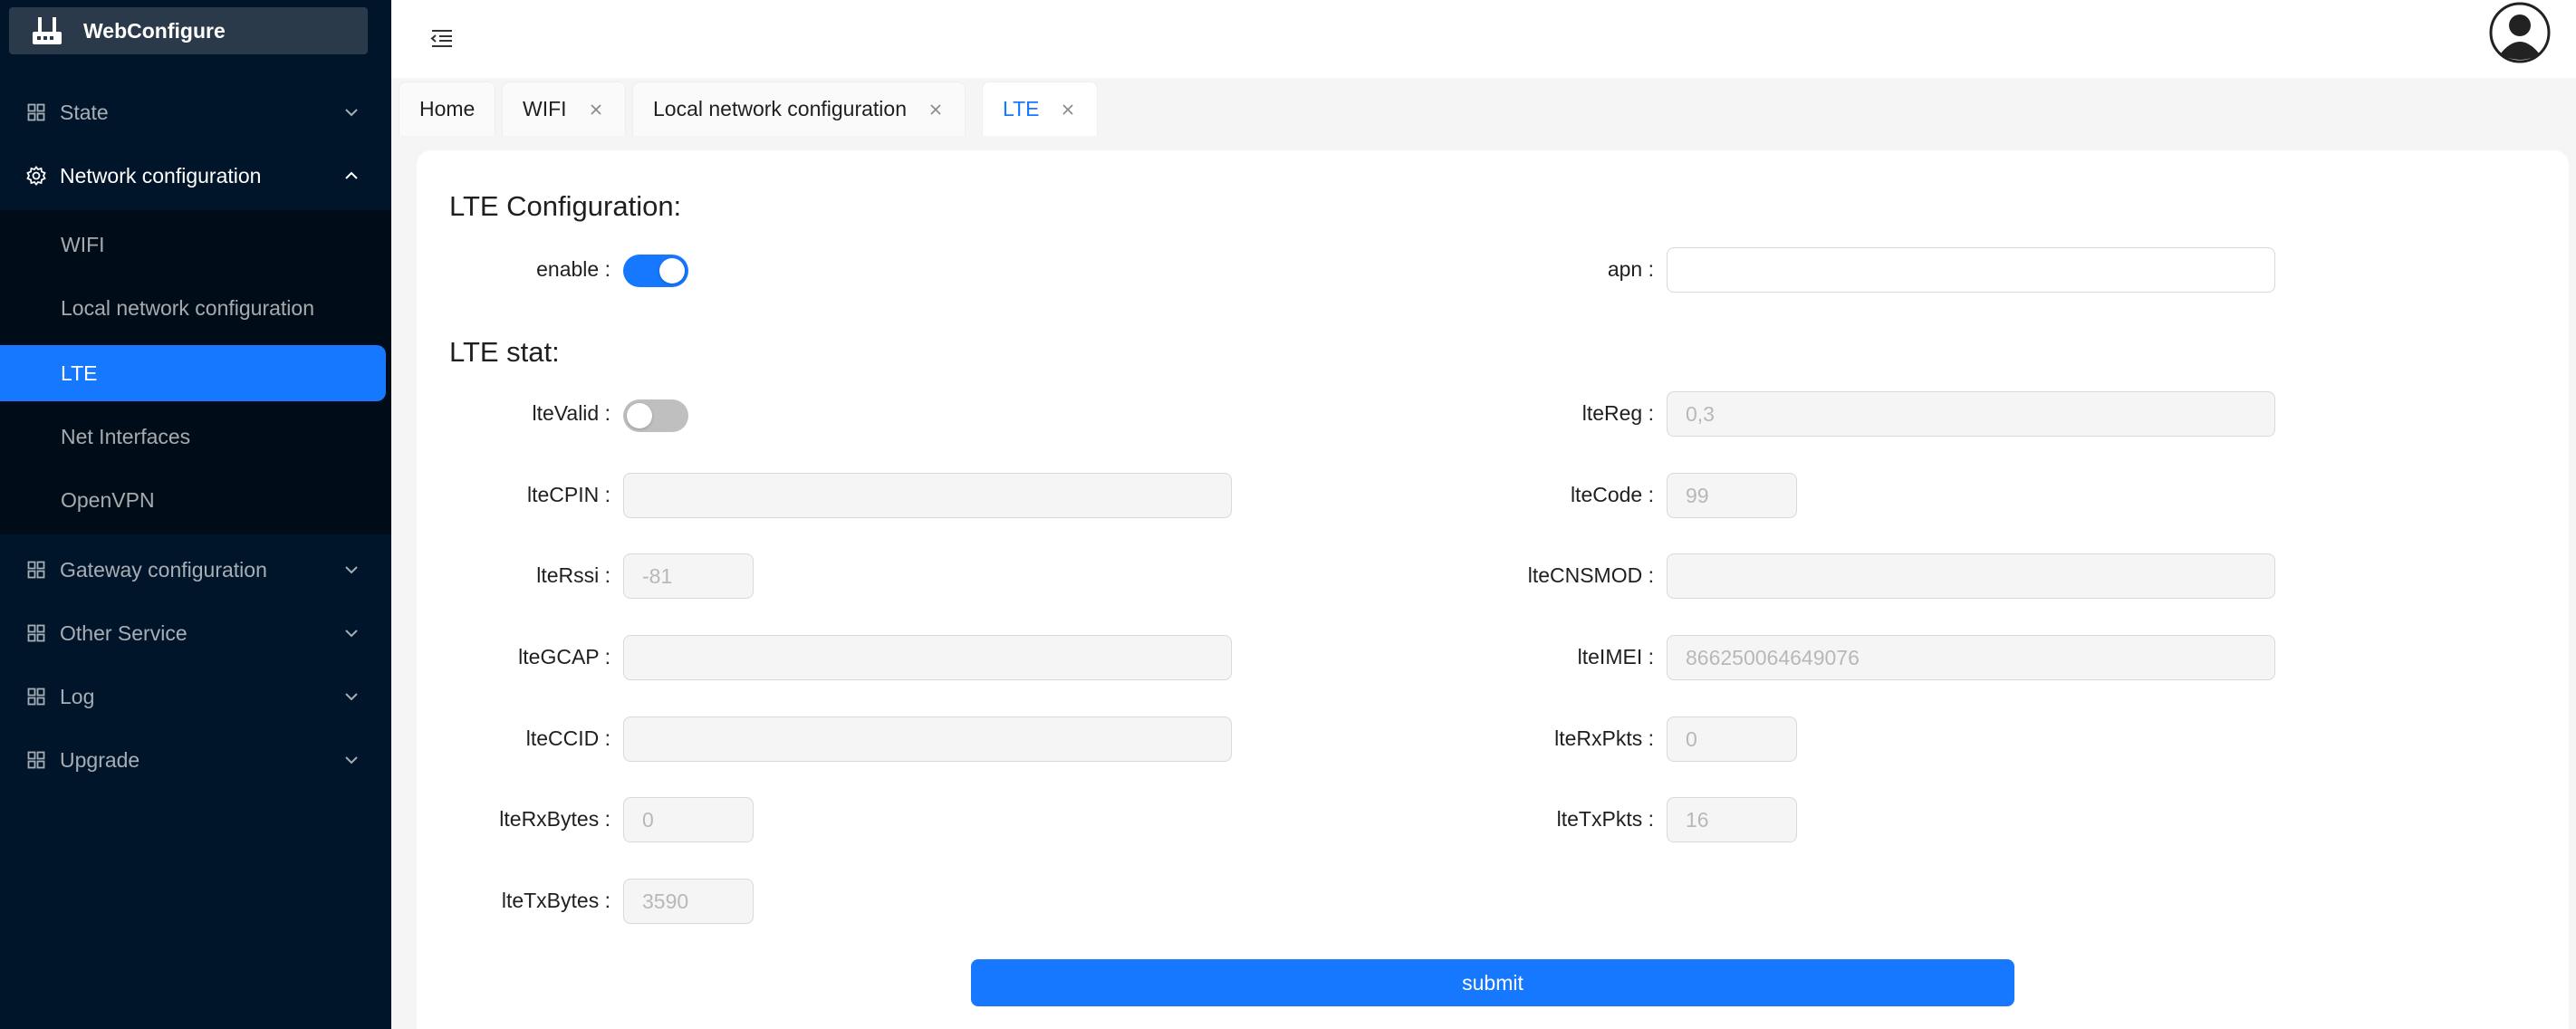 The width and height of the screenshot is (2576, 1029). What do you see at coordinates (780, 108) in the screenshot?
I see `tab-local-network-label: Local network configuration` at bounding box center [780, 108].